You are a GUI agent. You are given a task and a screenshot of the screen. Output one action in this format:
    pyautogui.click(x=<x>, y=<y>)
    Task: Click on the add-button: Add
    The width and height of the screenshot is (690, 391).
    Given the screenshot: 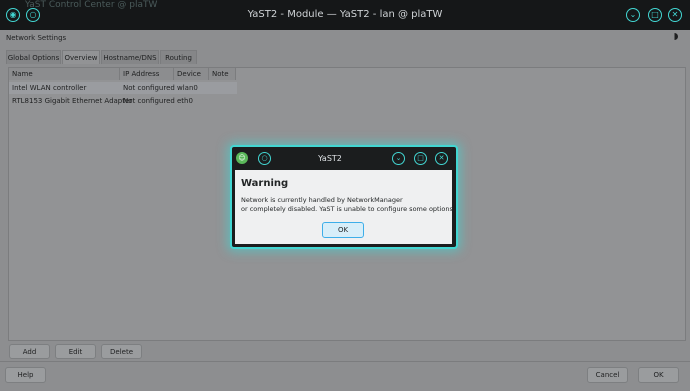 What is the action you would take?
    pyautogui.click(x=29, y=351)
    